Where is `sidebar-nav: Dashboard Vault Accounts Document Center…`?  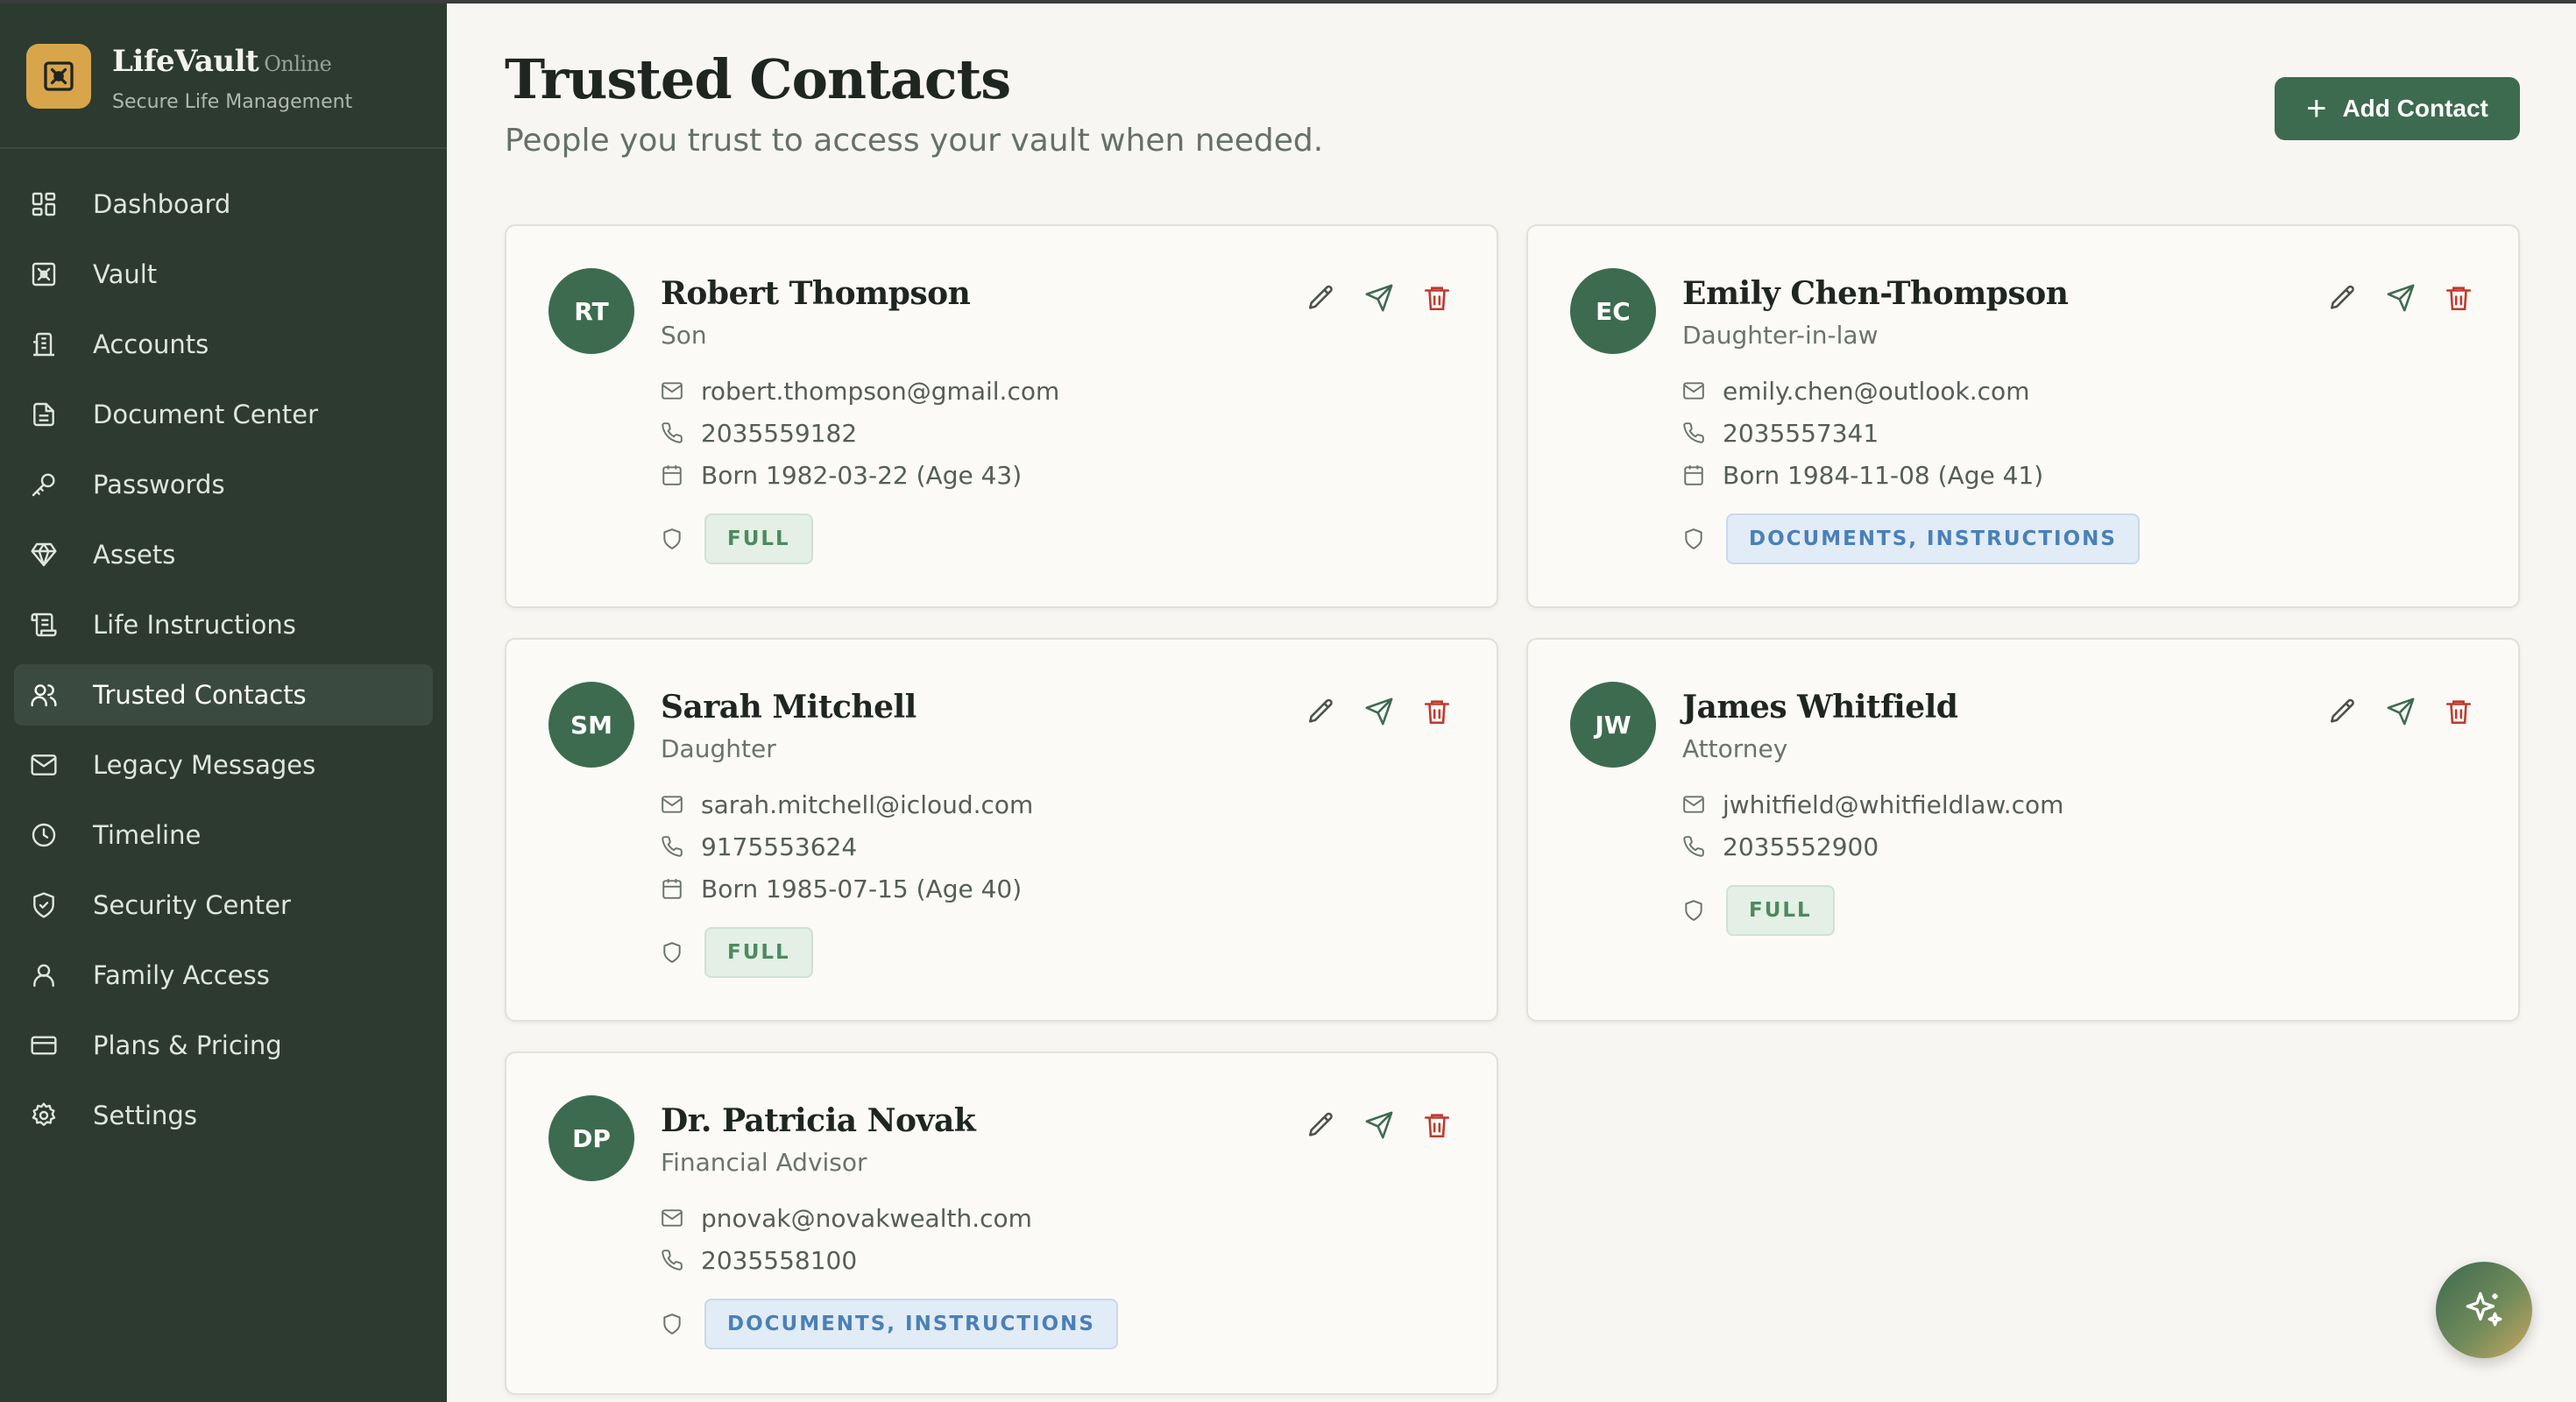 sidebar-nav: Dashboard Vault Accounts Document Center… is located at coordinates (223, 664).